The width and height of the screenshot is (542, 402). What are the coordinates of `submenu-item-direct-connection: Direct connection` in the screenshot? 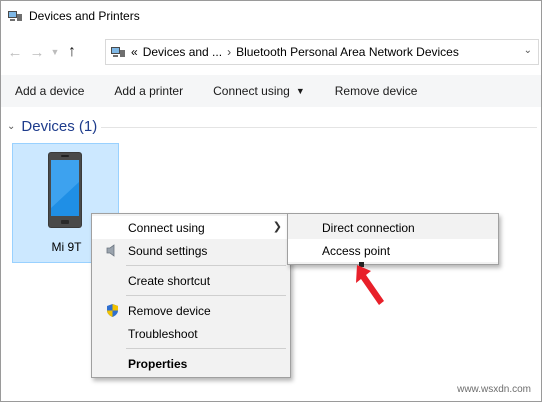 It's located at (393, 227).